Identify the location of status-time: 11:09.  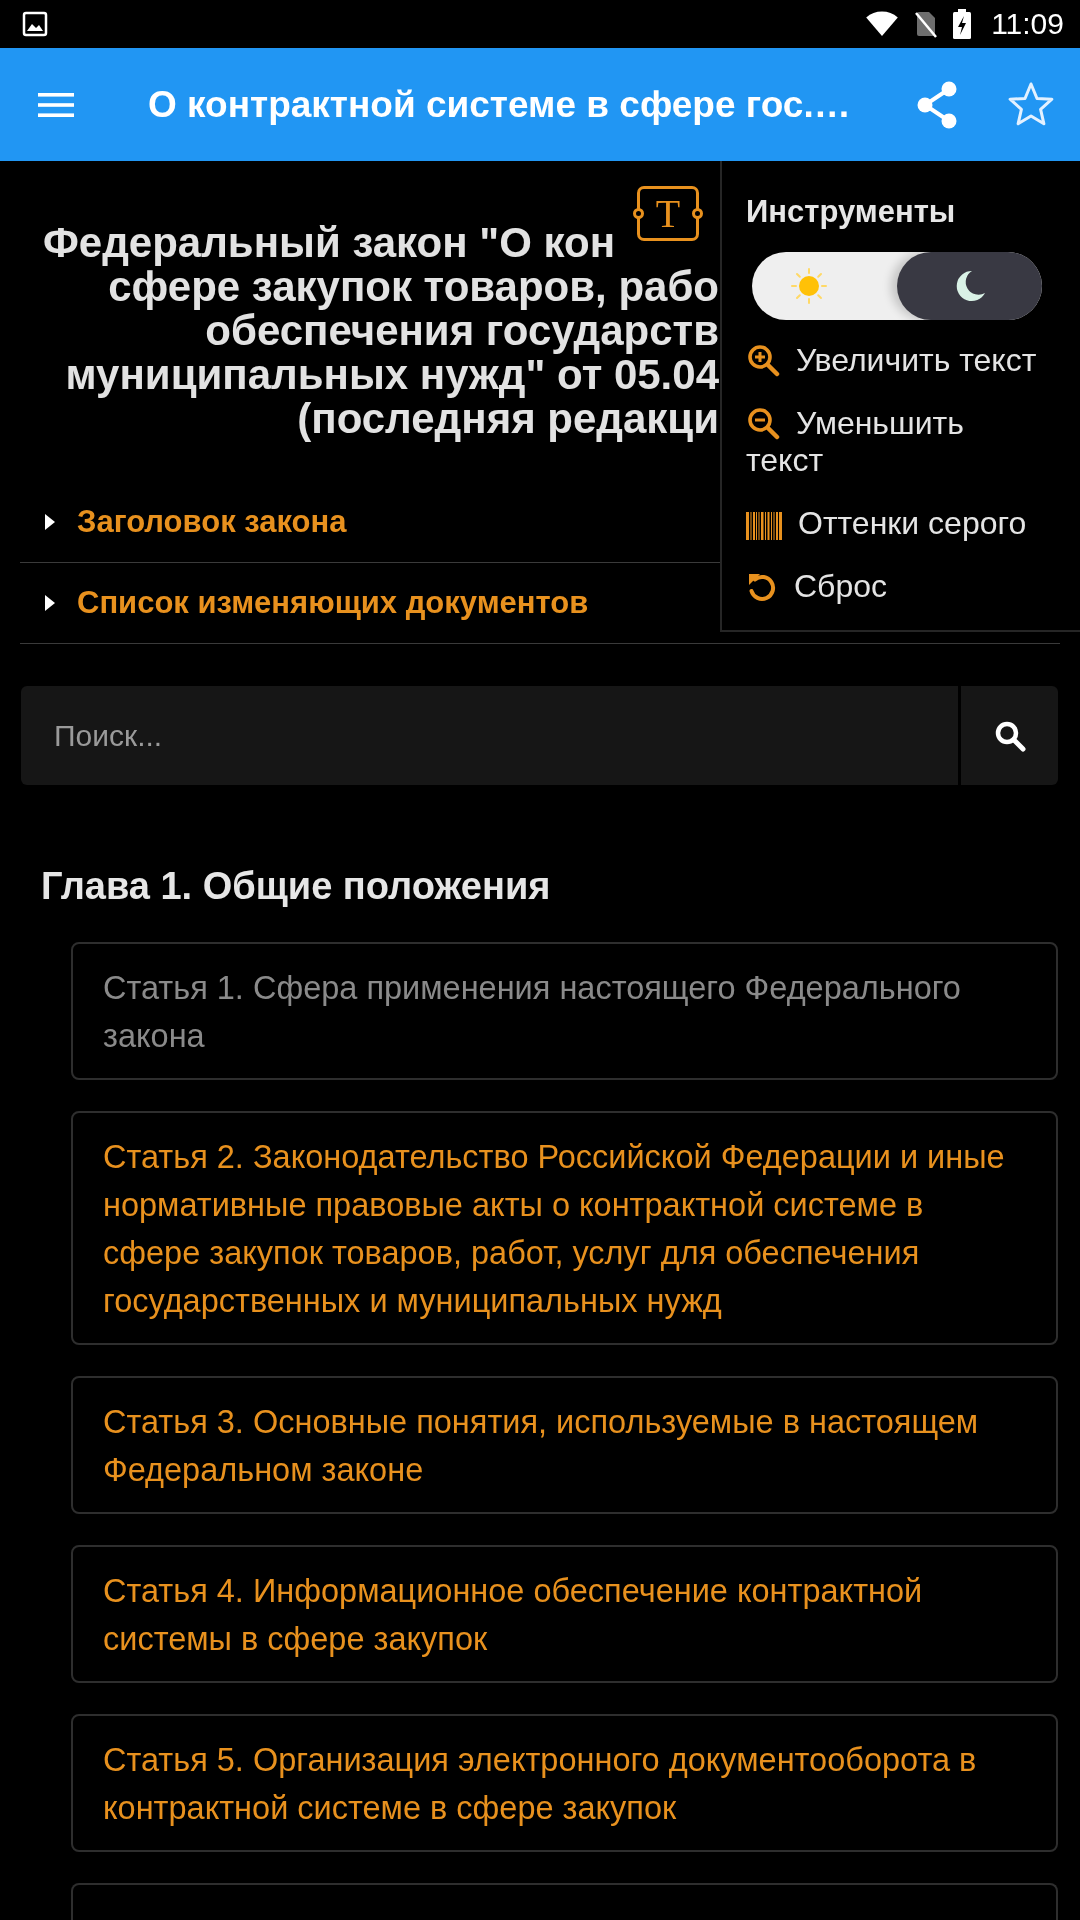
(1027, 24).